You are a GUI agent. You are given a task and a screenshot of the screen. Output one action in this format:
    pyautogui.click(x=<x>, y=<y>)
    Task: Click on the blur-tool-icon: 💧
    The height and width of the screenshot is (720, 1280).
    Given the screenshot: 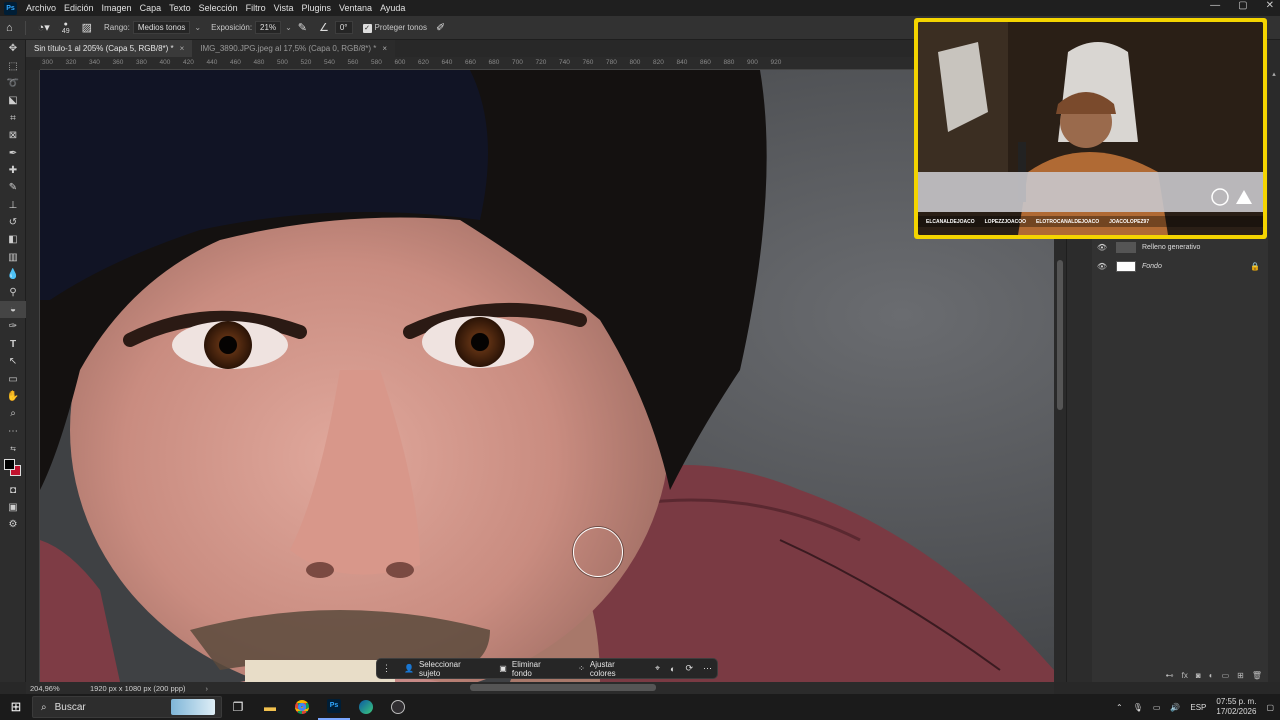 What is the action you would take?
    pyautogui.click(x=13, y=274)
    